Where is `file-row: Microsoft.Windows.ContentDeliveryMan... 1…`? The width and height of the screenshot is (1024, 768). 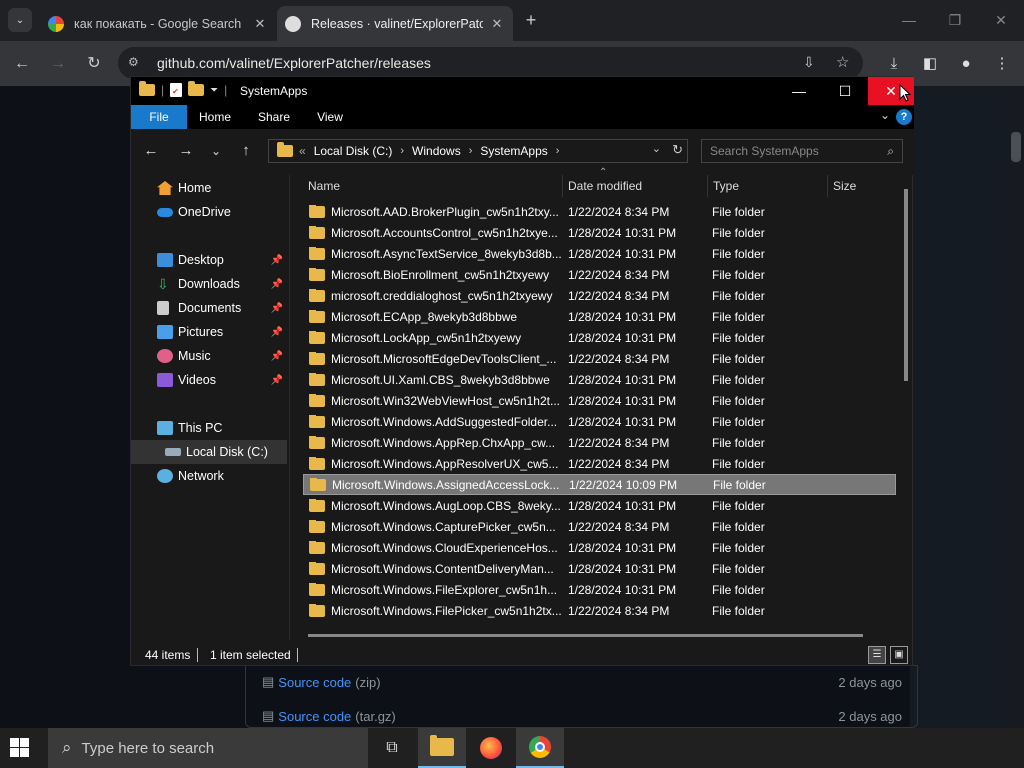 file-row: Microsoft.Windows.ContentDeliveryMan... 1… is located at coordinates (599, 568).